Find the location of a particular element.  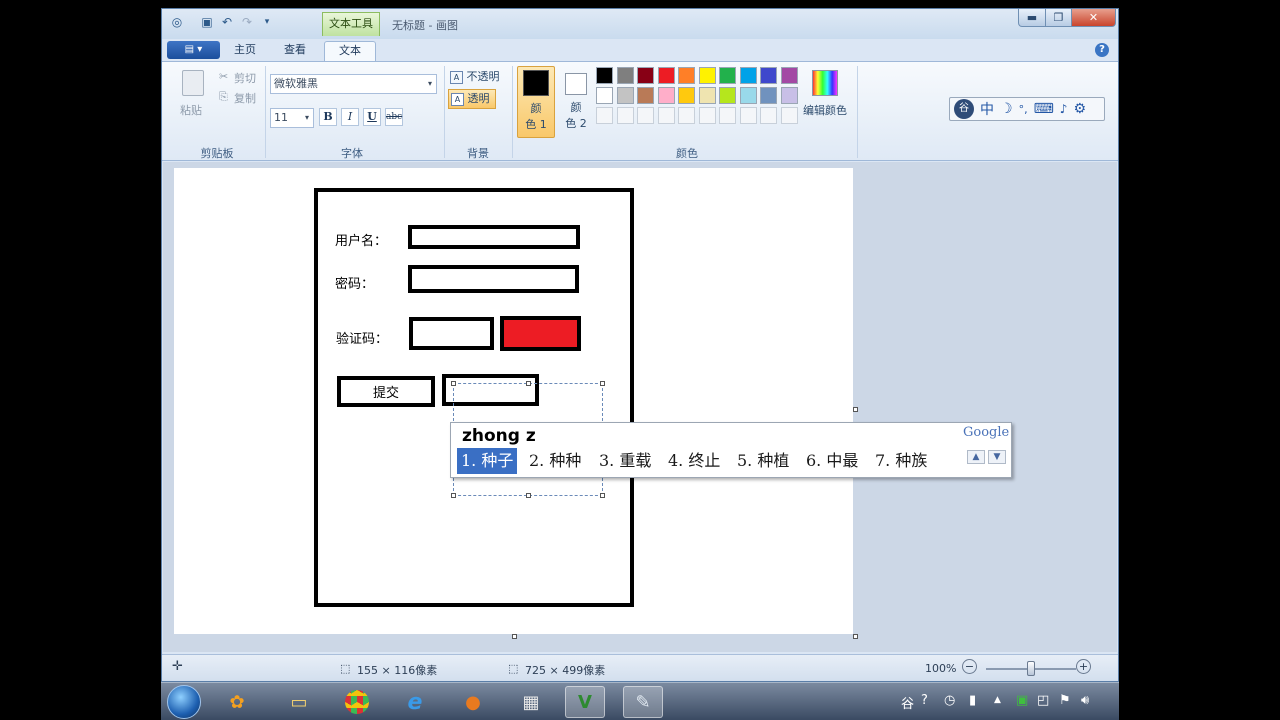

paint-taskbar-icon: ✎ is located at coordinates (643, 702).